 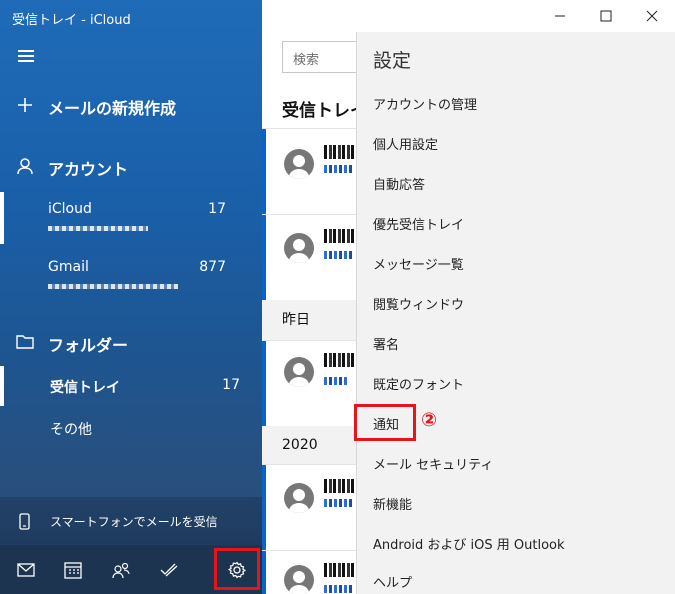 I want to click on settings-item-email-security: メール セキュリティ, so click(x=433, y=463).